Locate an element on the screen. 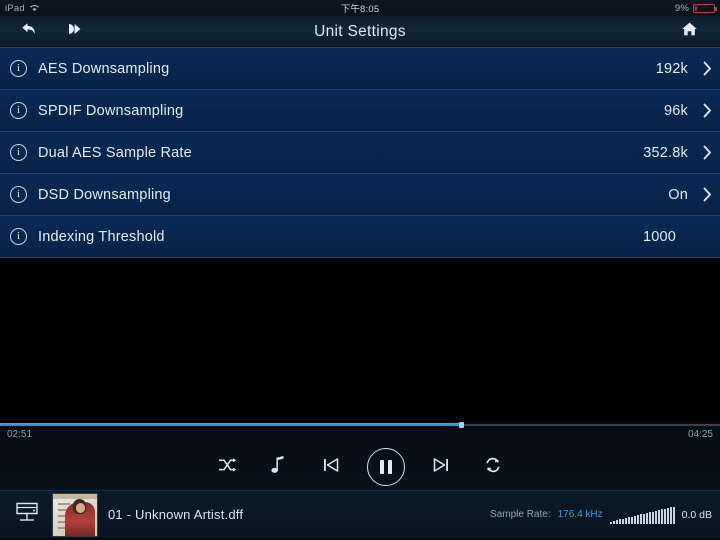  next-track-button is located at coordinates (441, 467).